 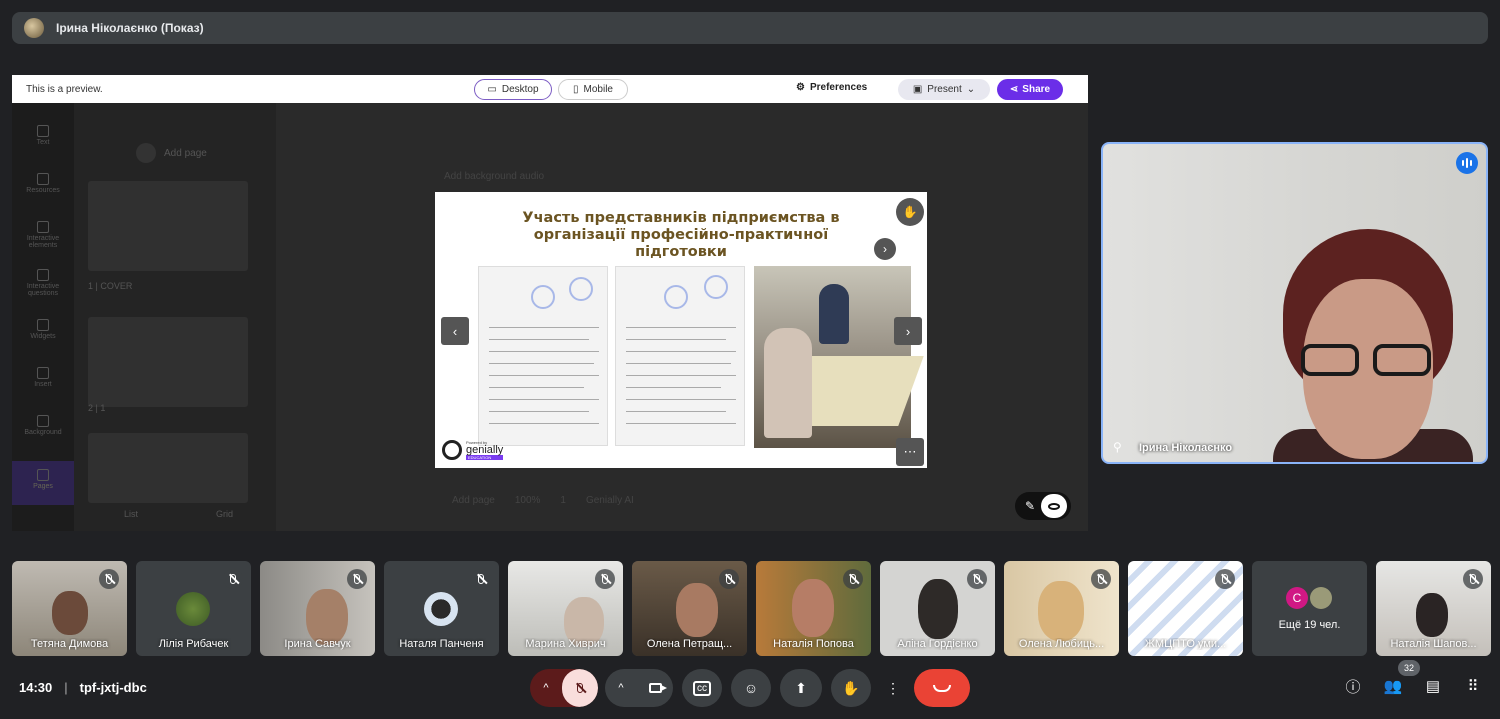 I want to click on background-icon, so click(x=43, y=421).